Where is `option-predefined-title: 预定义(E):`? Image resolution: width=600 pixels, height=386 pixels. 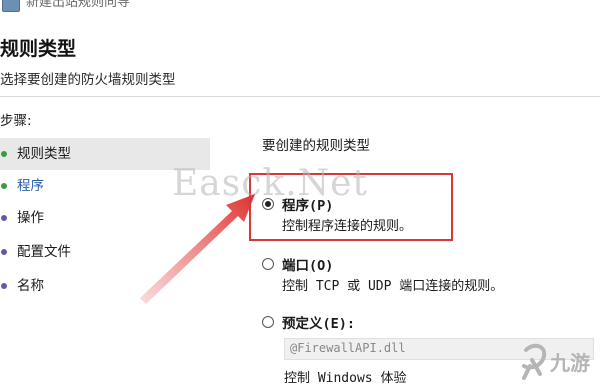 option-predefined-title: 预定义(E): is located at coordinates (319, 324).